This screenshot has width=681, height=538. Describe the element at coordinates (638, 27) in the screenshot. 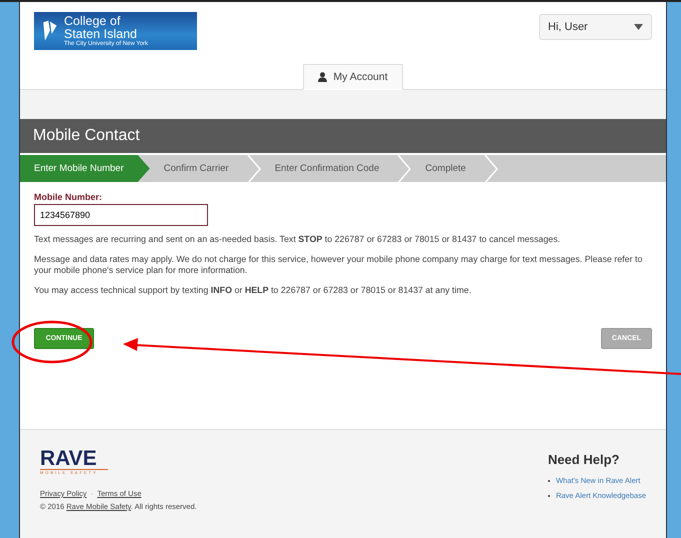

I see `caret-icon` at that location.